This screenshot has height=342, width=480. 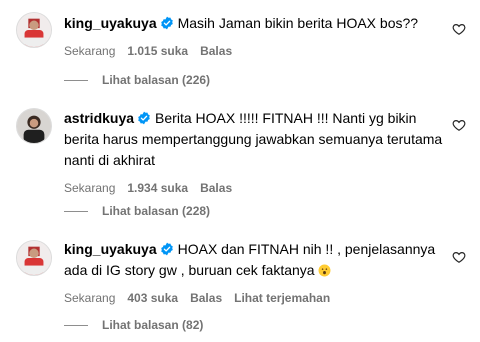 I want to click on view-replies-button: Lihat balasan (228), so click(x=137, y=211).